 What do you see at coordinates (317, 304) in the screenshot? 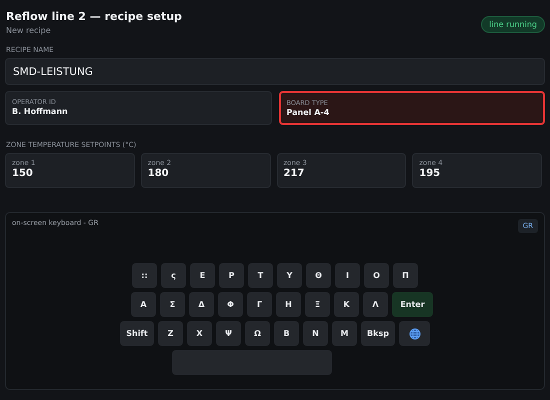
I see `key: Ξ` at bounding box center [317, 304].